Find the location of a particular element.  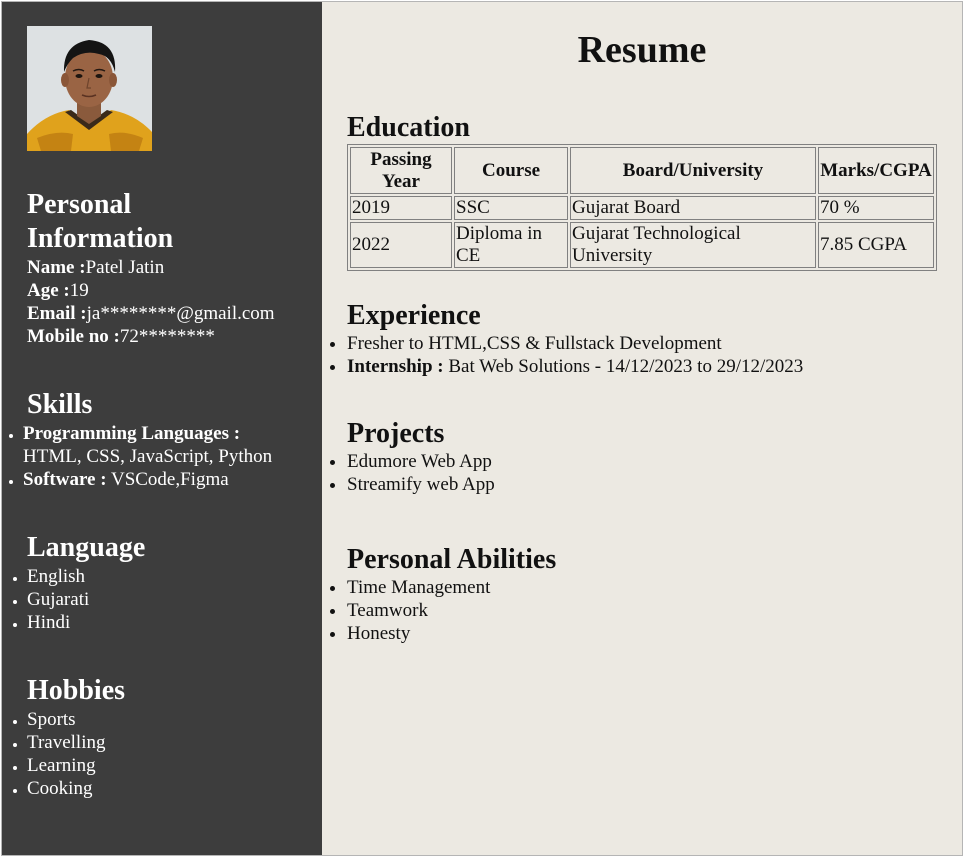

table-row: 2019 SSC Gujarat Board 70 % is located at coordinates (642, 208).